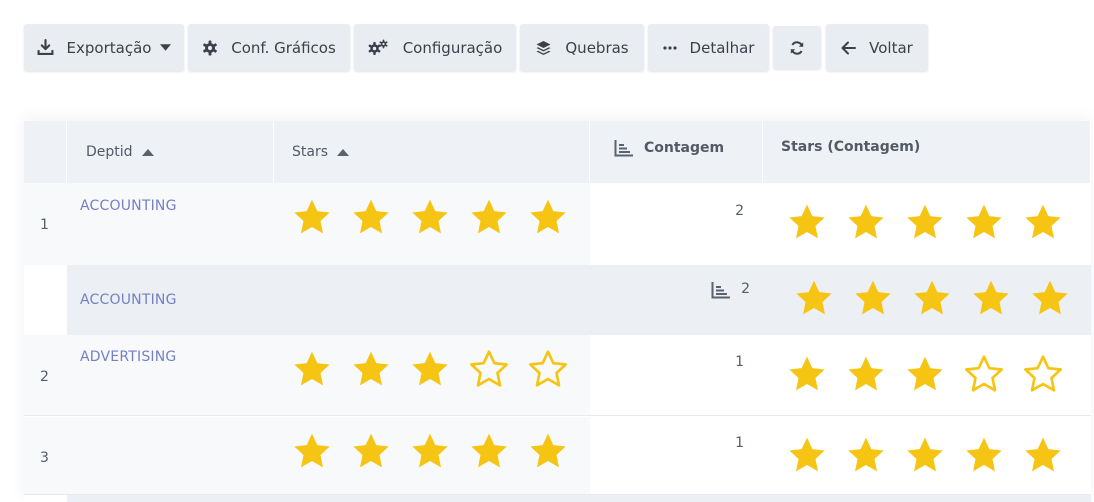  Describe the element at coordinates (44, 458) in the screenshot. I see `row-index: 3` at that location.